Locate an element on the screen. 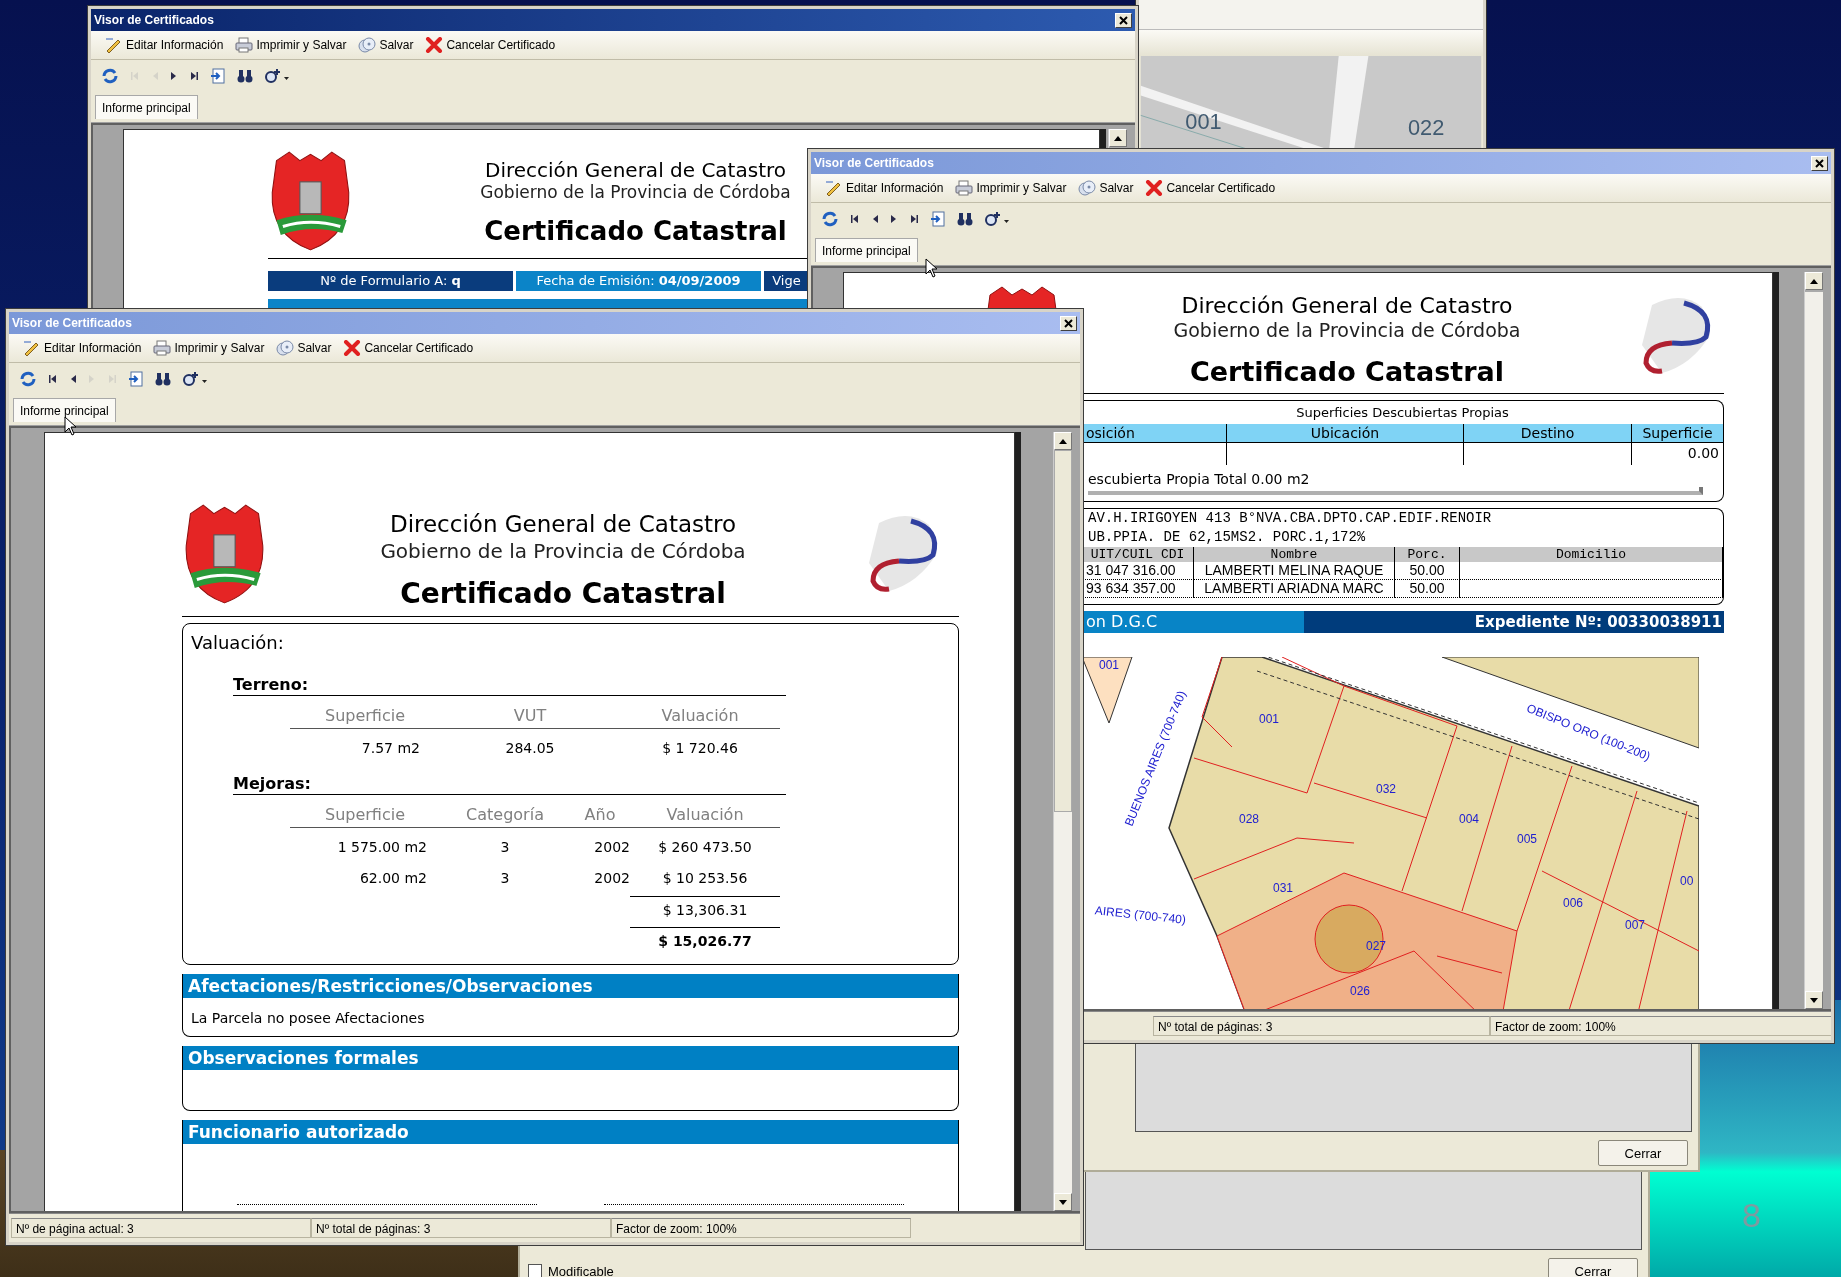 The width and height of the screenshot is (1841, 1277). refresh-icon is located at coordinates (110, 76).